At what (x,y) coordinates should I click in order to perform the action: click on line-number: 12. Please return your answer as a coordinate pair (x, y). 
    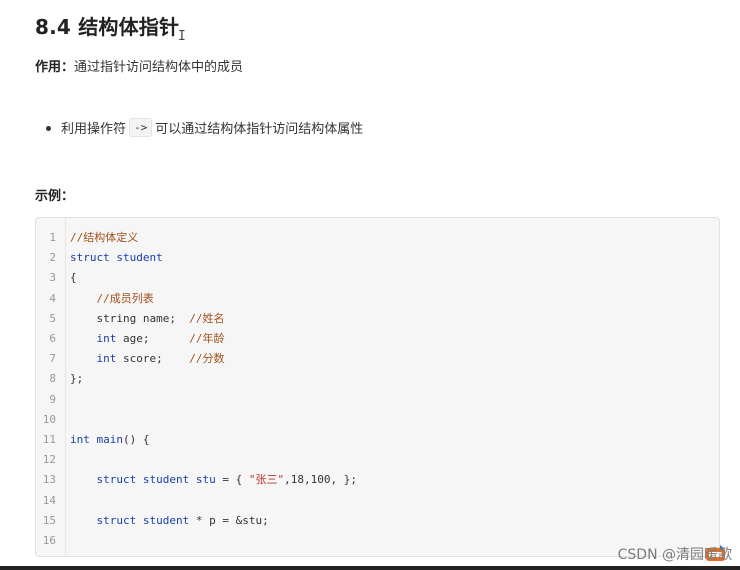
    Looking at the image, I should click on (49, 460).